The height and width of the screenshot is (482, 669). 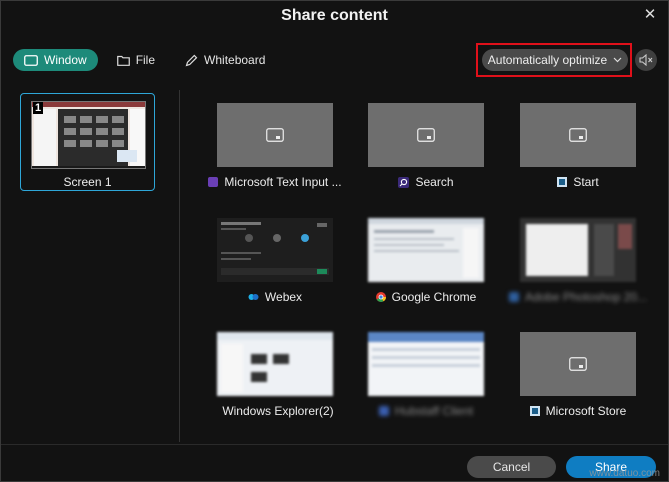 I want to click on window-option-explorer: Windows Explorer(2), so click(x=275, y=375).